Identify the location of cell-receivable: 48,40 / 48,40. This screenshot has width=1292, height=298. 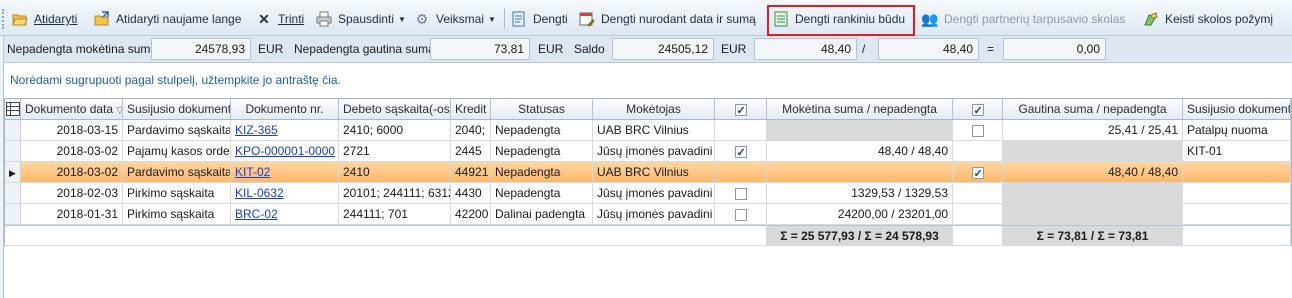
(1093, 172).